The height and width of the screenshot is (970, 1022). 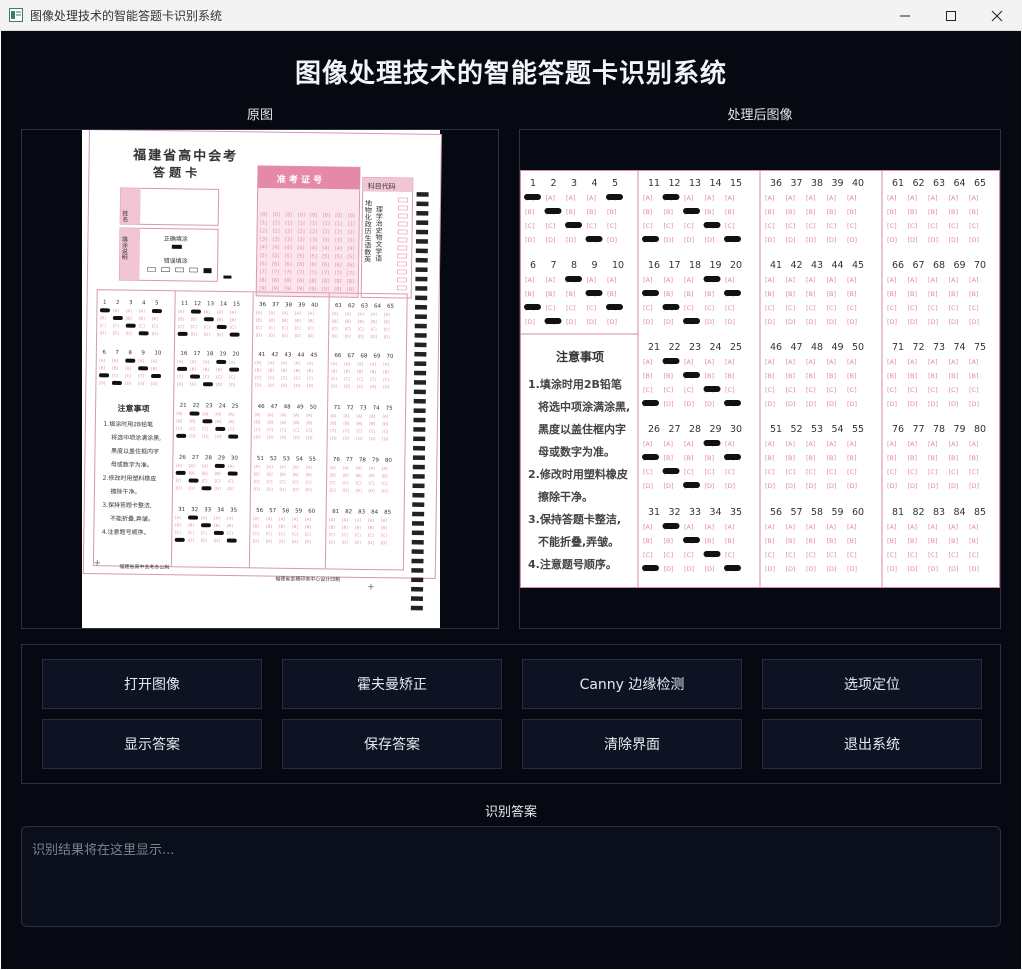 I want to click on hough-correct-button: 霍夫曼矫正, so click(x=392, y=684).